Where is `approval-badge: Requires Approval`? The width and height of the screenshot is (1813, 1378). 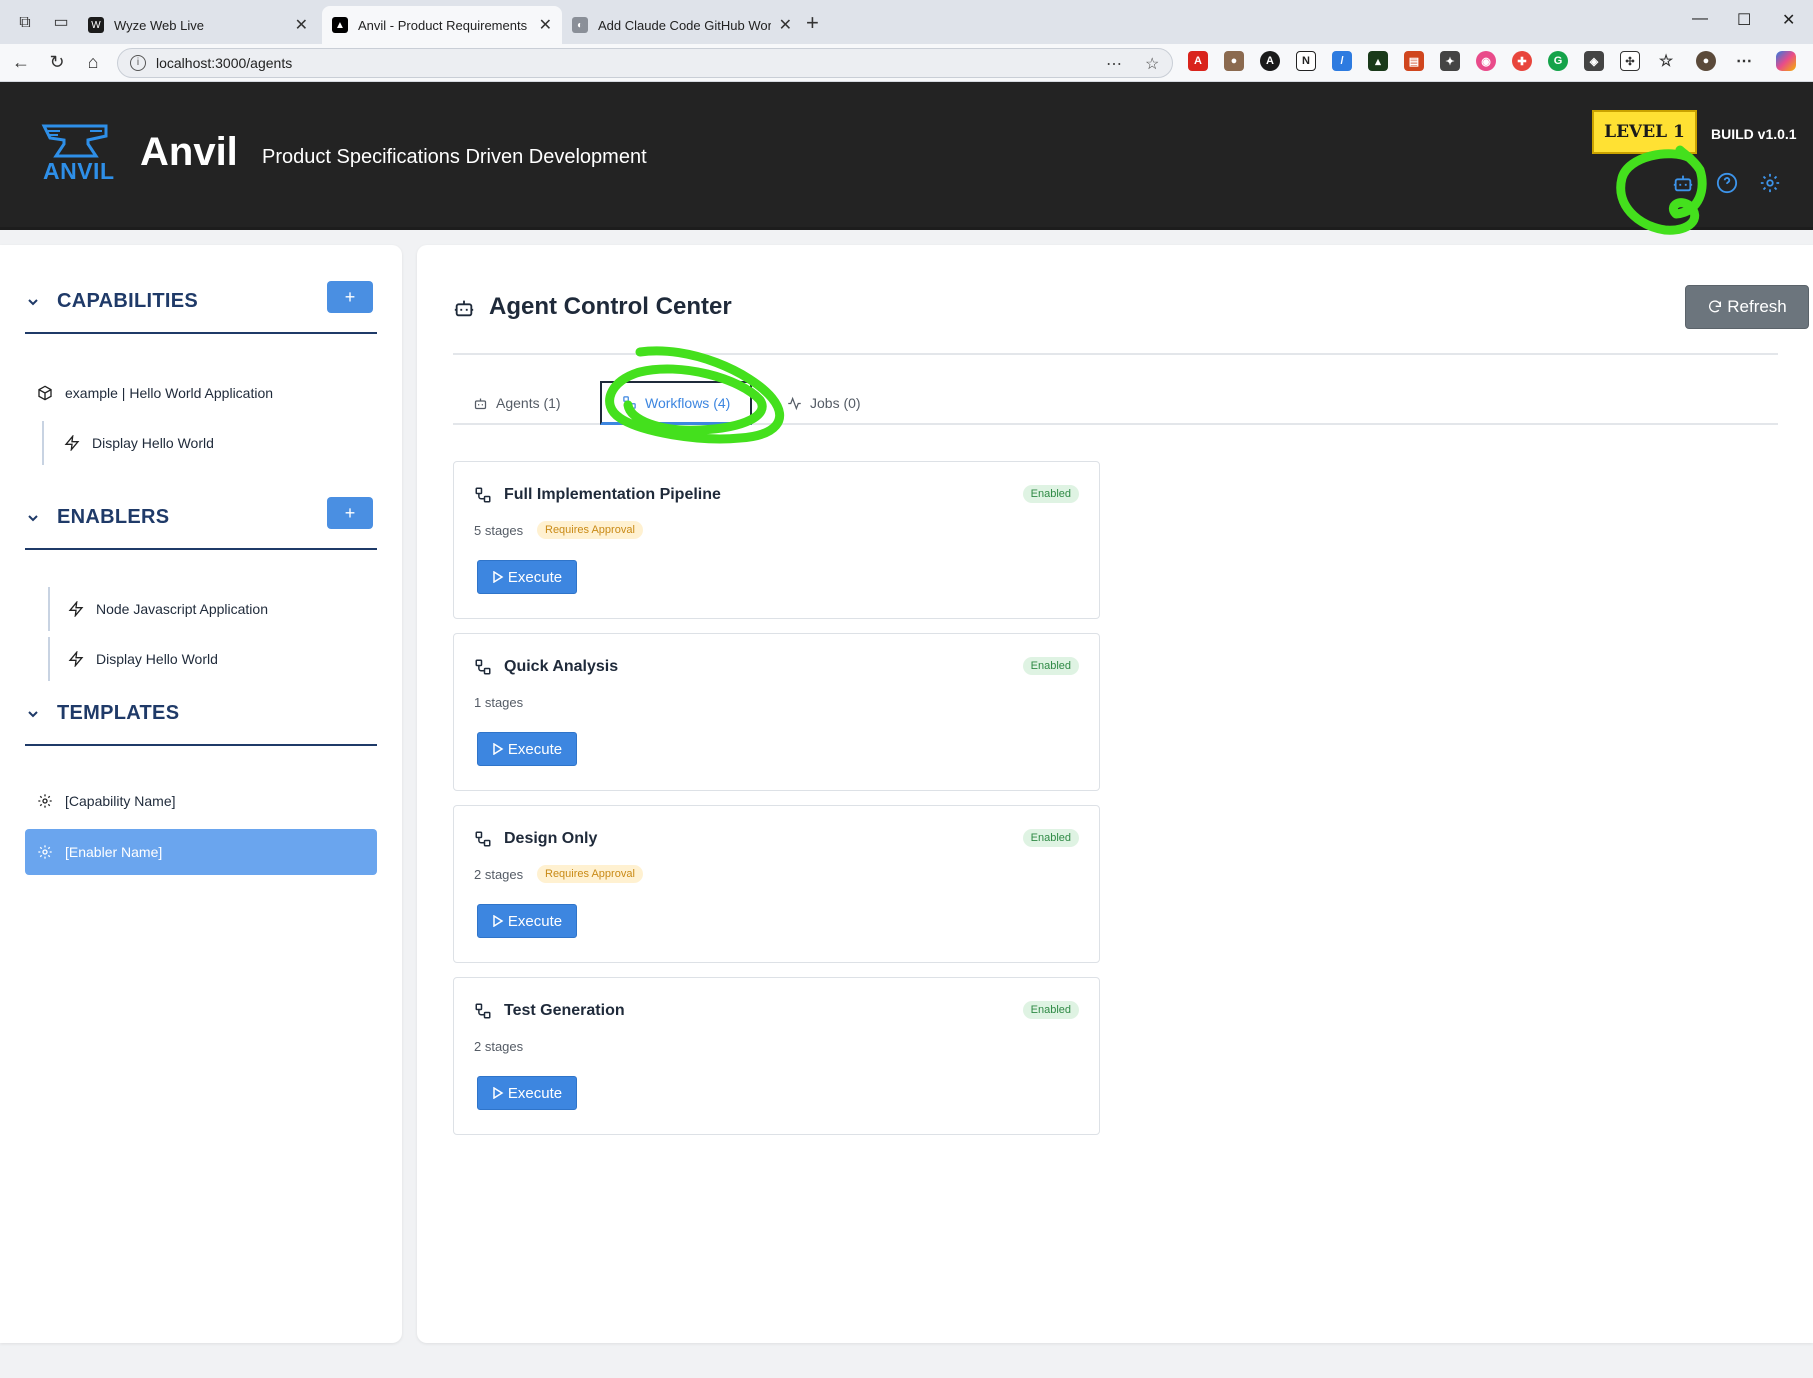 approval-badge: Requires Approval is located at coordinates (590, 530).